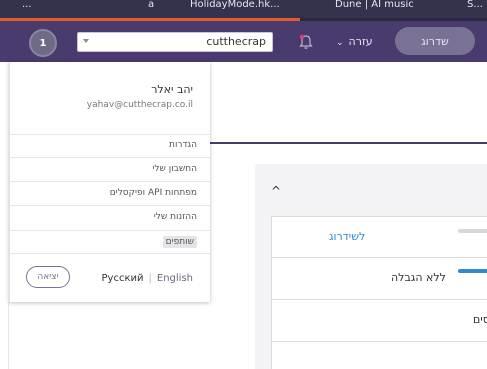 The width and height of the screenshot is (487, 369). What do you see at coordinates (276, 191) in the screenshot?
I see `chevron-up-icon: ^` at bounding box center [276, 191].